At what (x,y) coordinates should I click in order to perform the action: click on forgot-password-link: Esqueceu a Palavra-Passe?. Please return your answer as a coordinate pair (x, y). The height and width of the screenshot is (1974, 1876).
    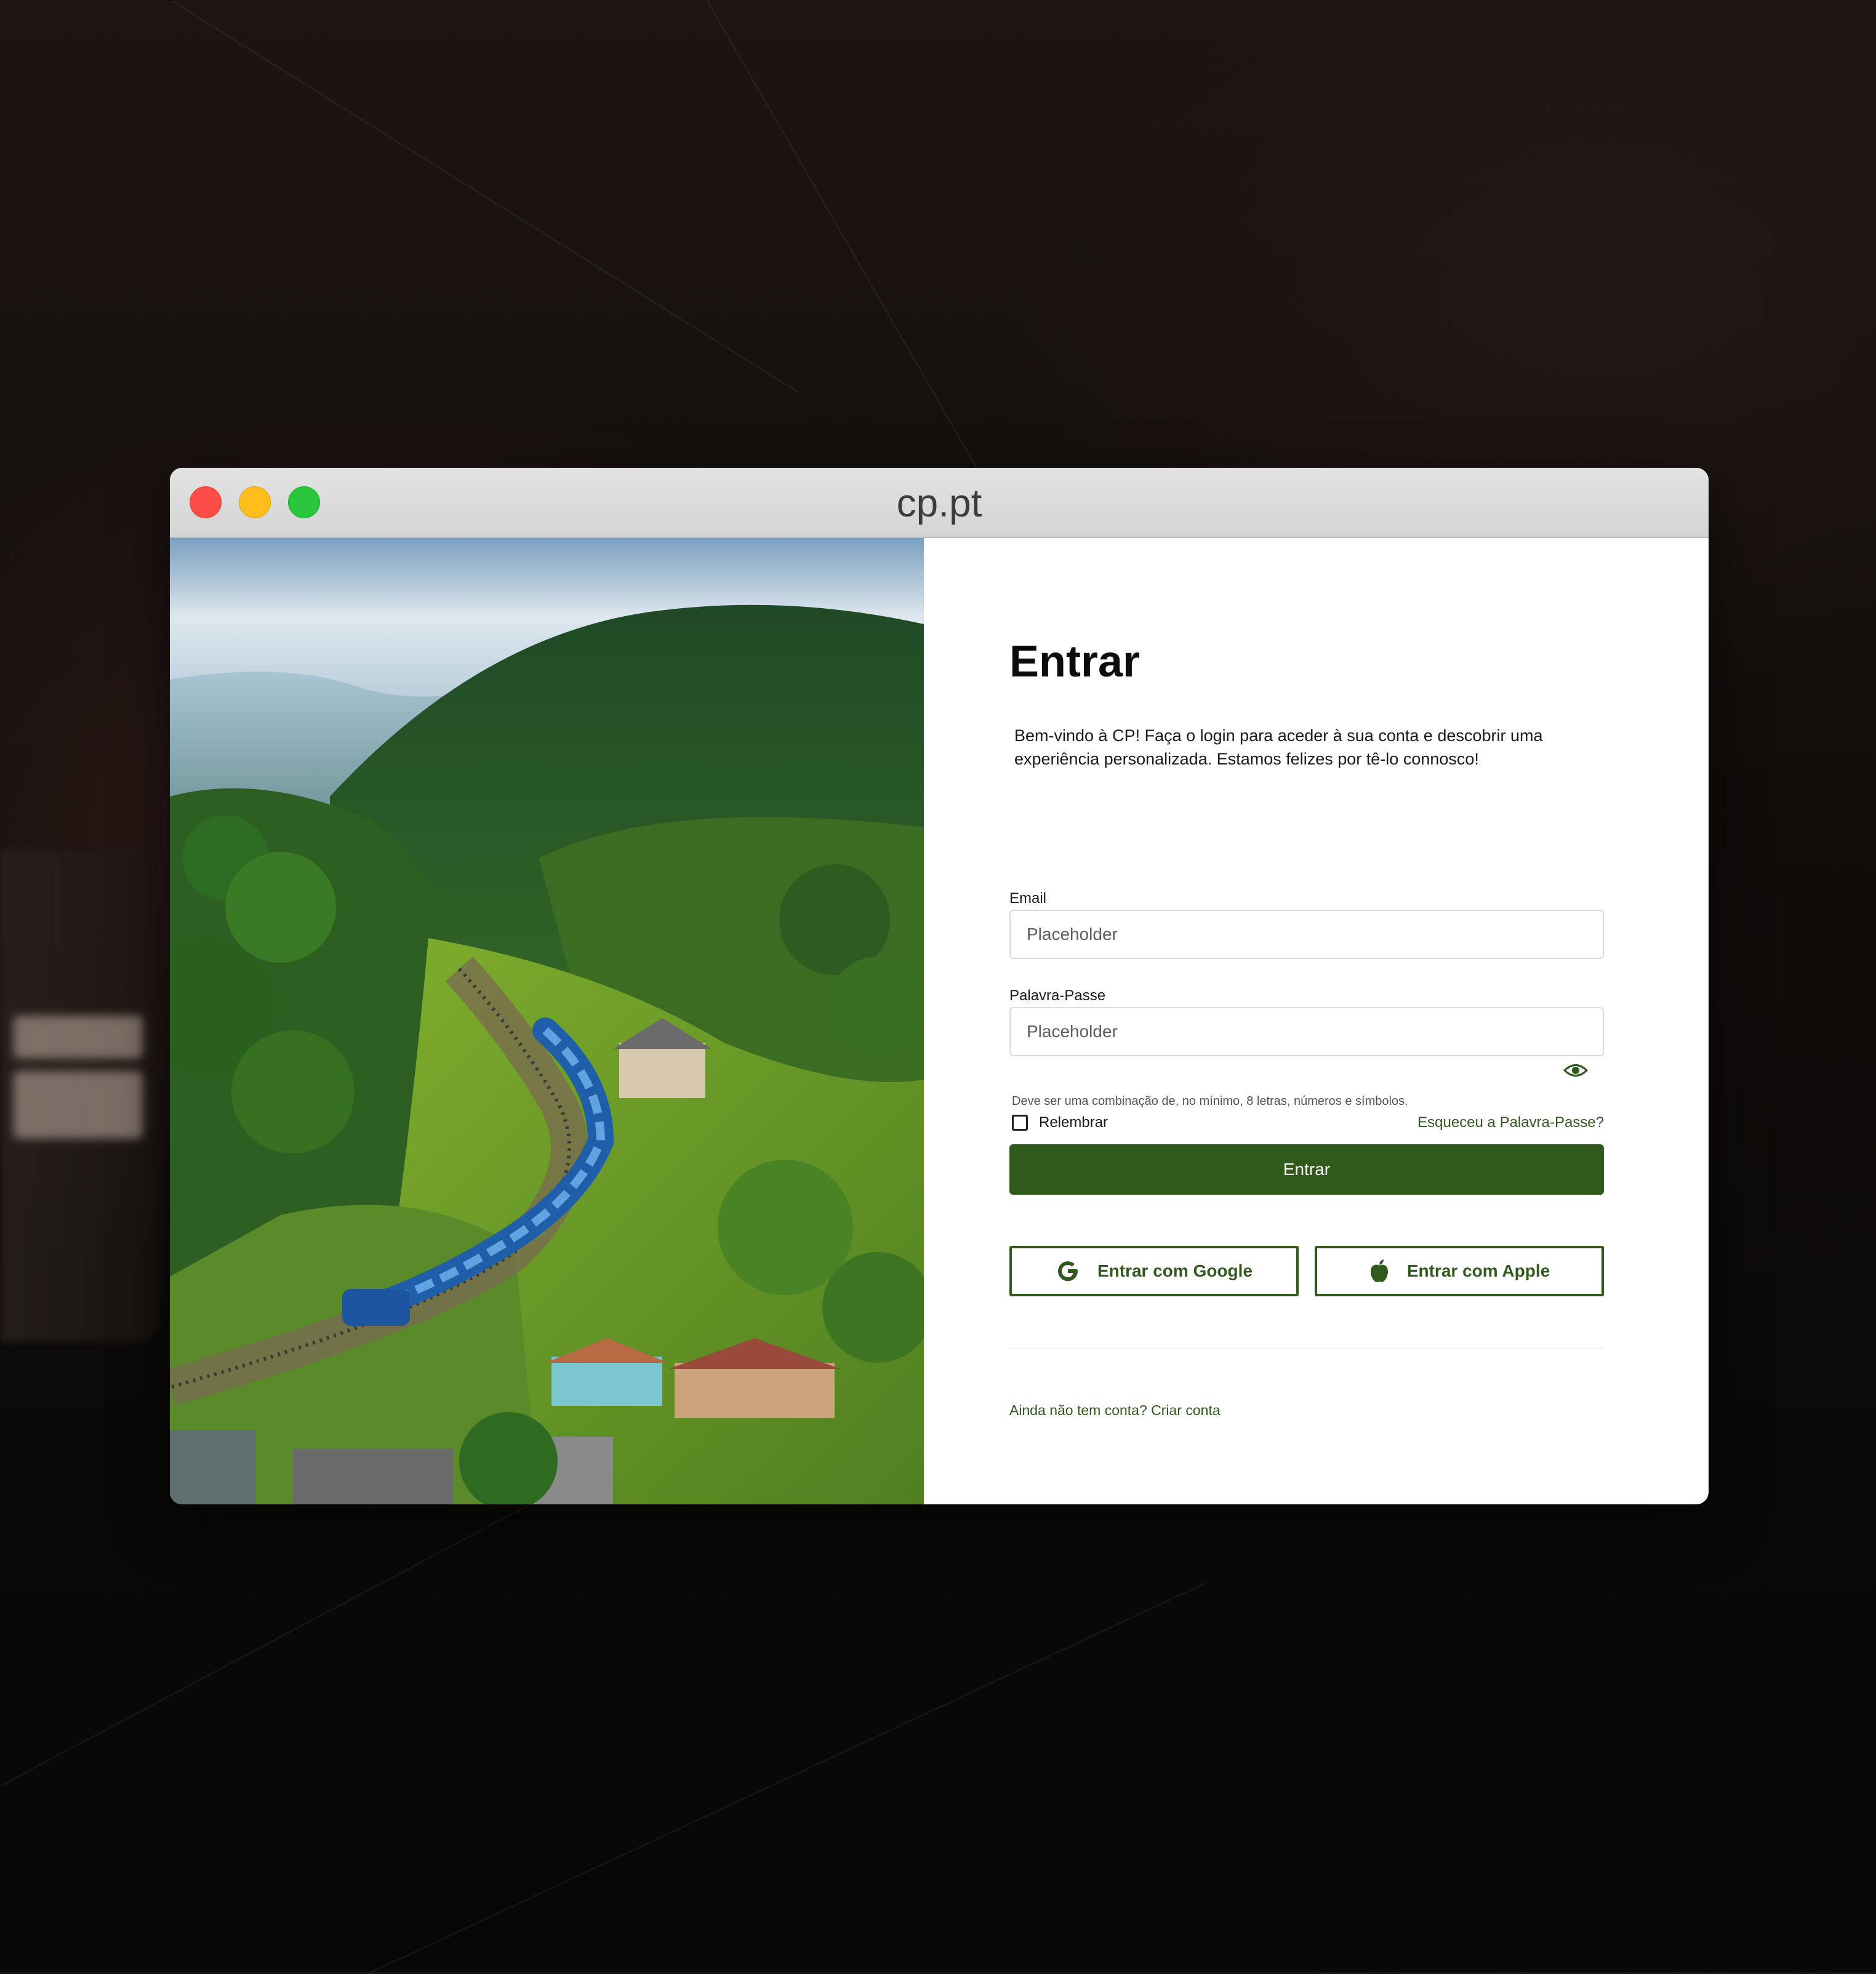
    Looking at the image, I should click on (1511, 1123).